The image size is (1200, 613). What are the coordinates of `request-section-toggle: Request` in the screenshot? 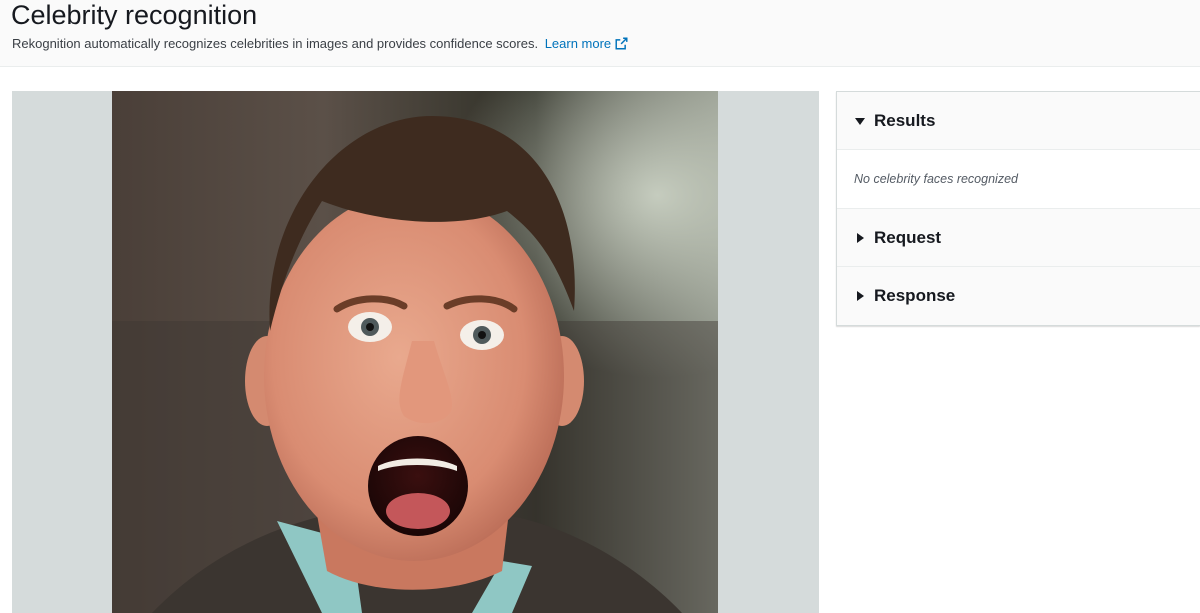 It's located at (1018, 238).